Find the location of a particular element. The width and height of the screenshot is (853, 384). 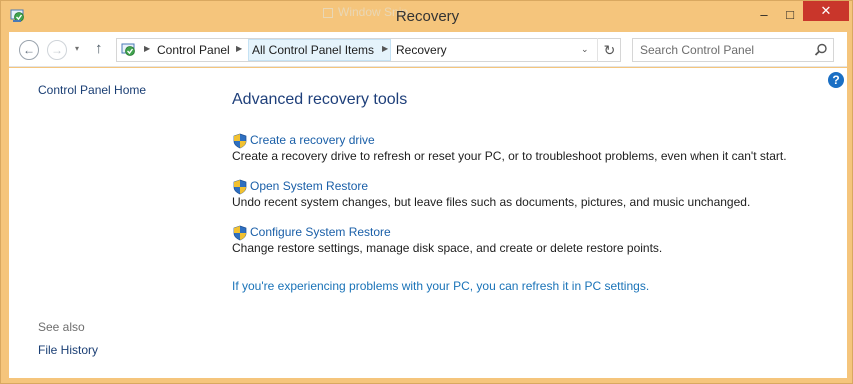

open-system-restore-link: Open System Restore is located at coordinates (309, 186).